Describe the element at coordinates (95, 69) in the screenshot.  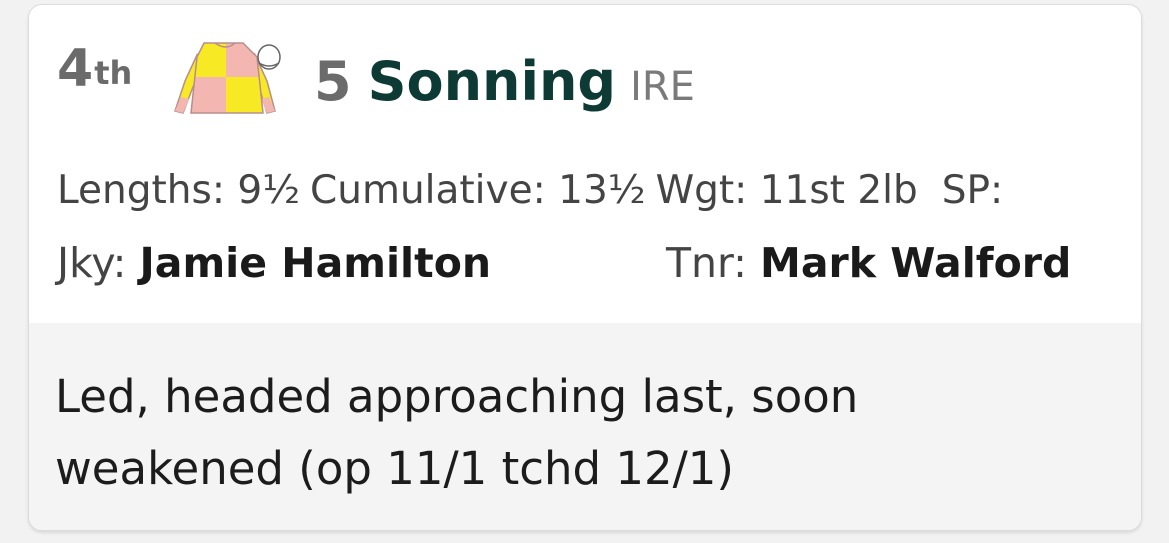
I see `finishing-position: 4th` at that location.